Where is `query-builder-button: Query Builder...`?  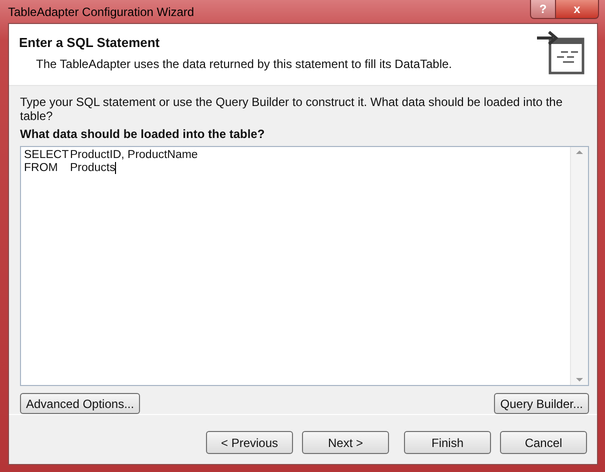 query-builder-button: Query Builder... is located at coordinates (541, 403).